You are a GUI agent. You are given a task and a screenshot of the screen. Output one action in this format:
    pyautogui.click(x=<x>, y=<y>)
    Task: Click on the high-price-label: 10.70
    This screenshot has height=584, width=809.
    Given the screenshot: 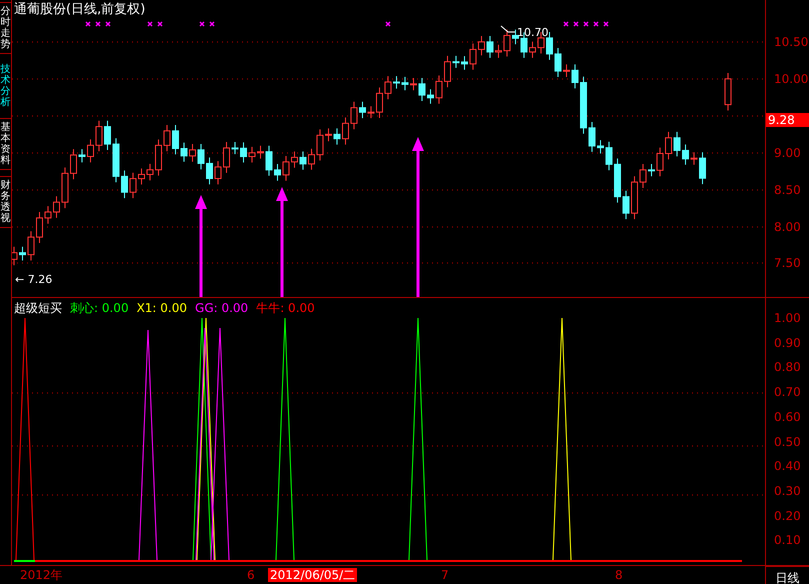 What is the action you would take?
    pyautogui.click(x=532, y=32)
    